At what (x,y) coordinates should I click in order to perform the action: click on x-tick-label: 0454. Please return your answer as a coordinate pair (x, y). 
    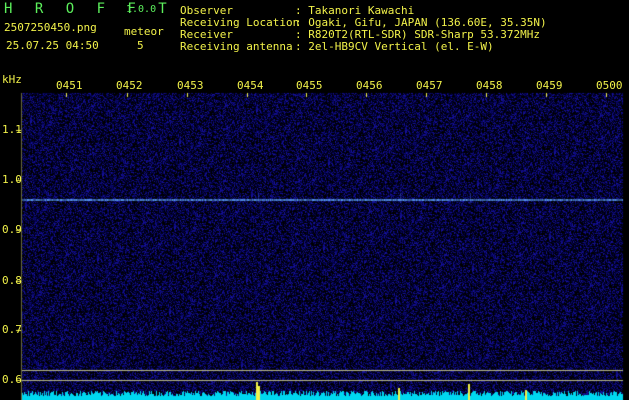
    Looking at the image, I should click on (250, 85).